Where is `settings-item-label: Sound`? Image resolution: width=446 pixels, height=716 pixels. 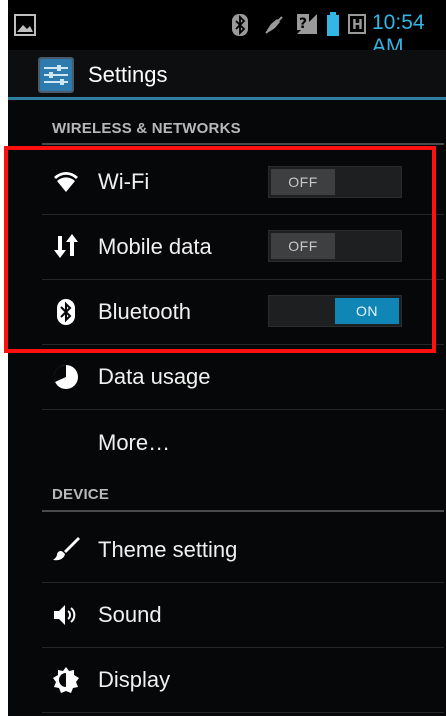 settings-item-label: Sound is located at coordinates (130, 614).